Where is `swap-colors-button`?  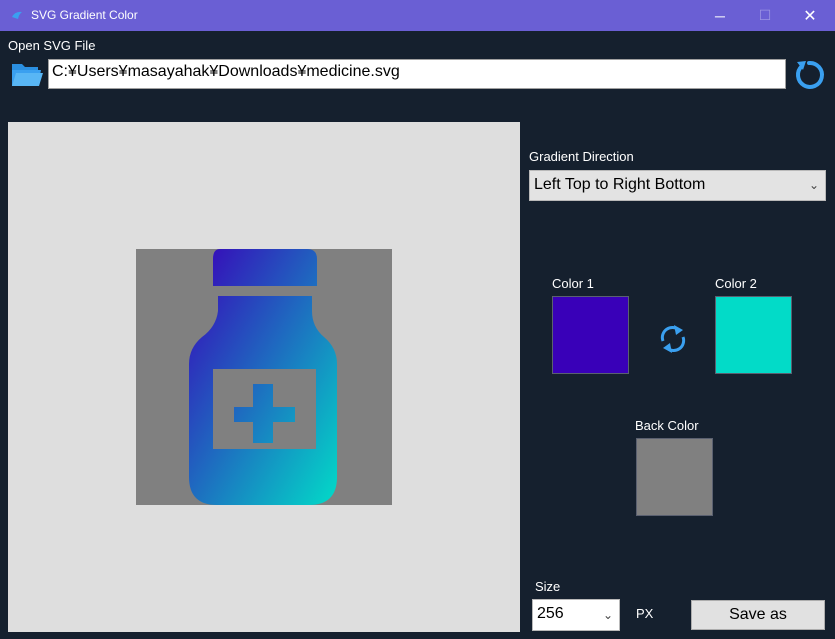
swap-colors-button is located at coordinates (673, 339).